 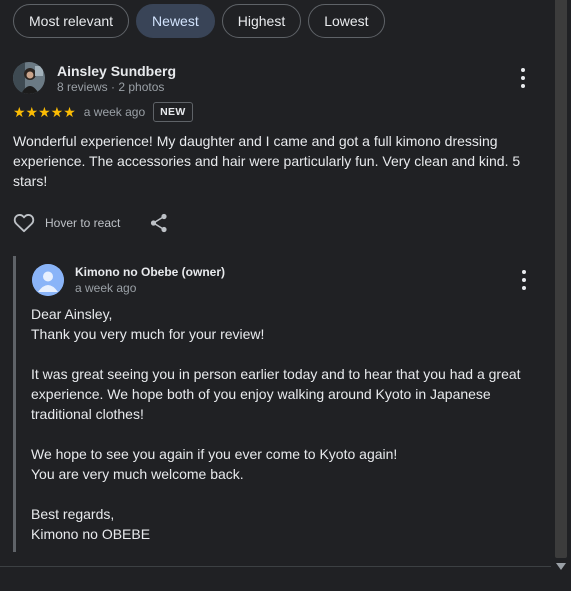 What do you see at coordinates (148, 334) in the screenshot?
I see `owner-thanks: Thank you very much for your review!` at bounding box center [148, 334].